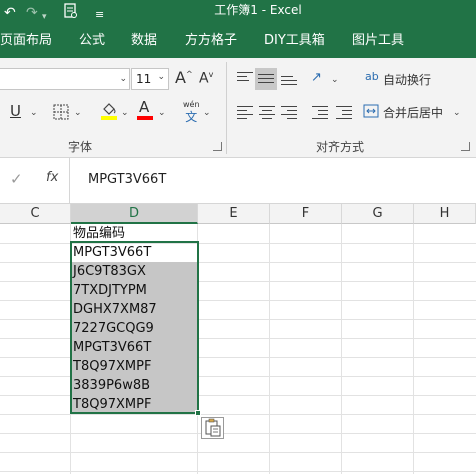 This screenshot has height=474, width=476. Describe the element at coordinates (145, 118) in the screenshot. I see `font-color-swatch` at that location.